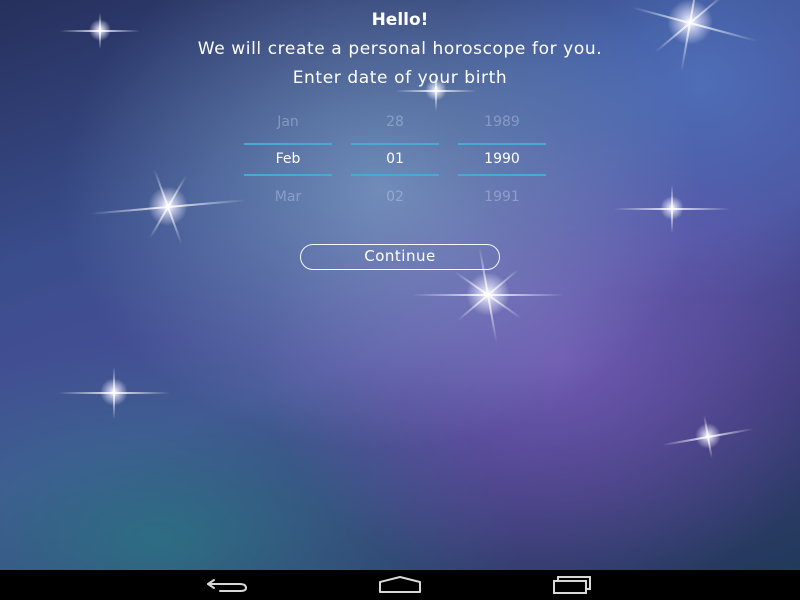 The height and width of the screenshot is (600, 800). I want to click on continue-button: Continue, so click(400, 257).